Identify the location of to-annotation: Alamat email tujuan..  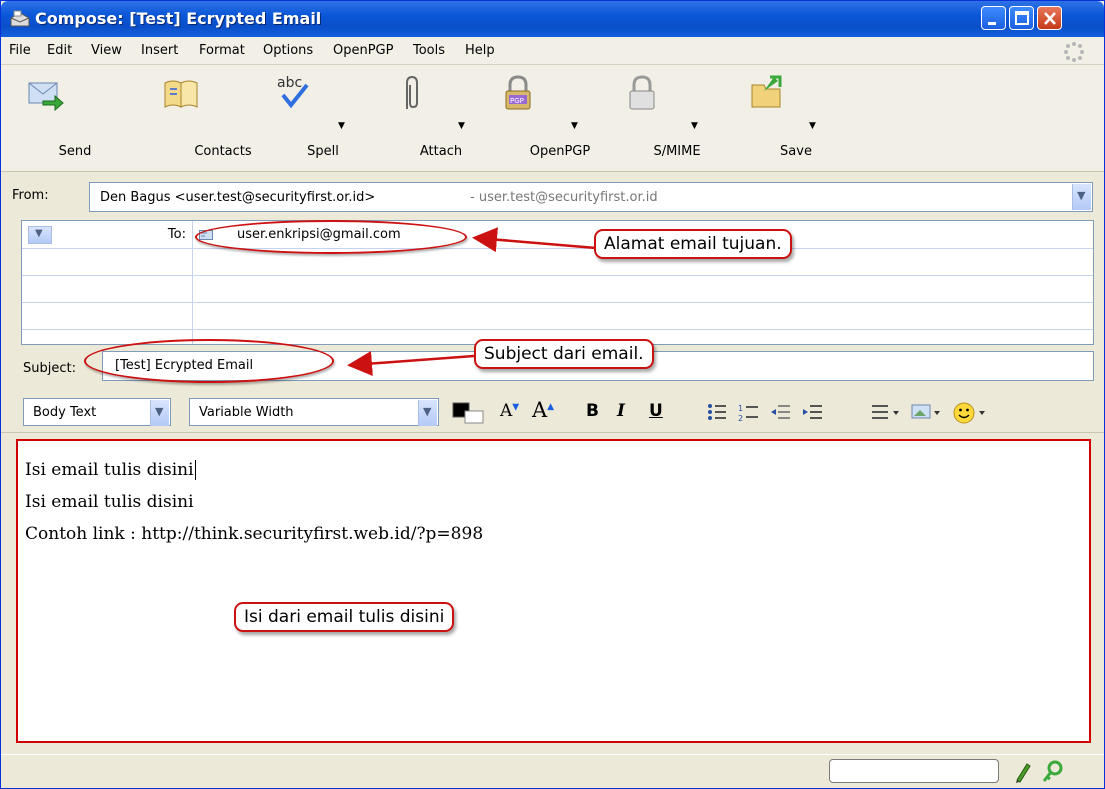
(693, 244).